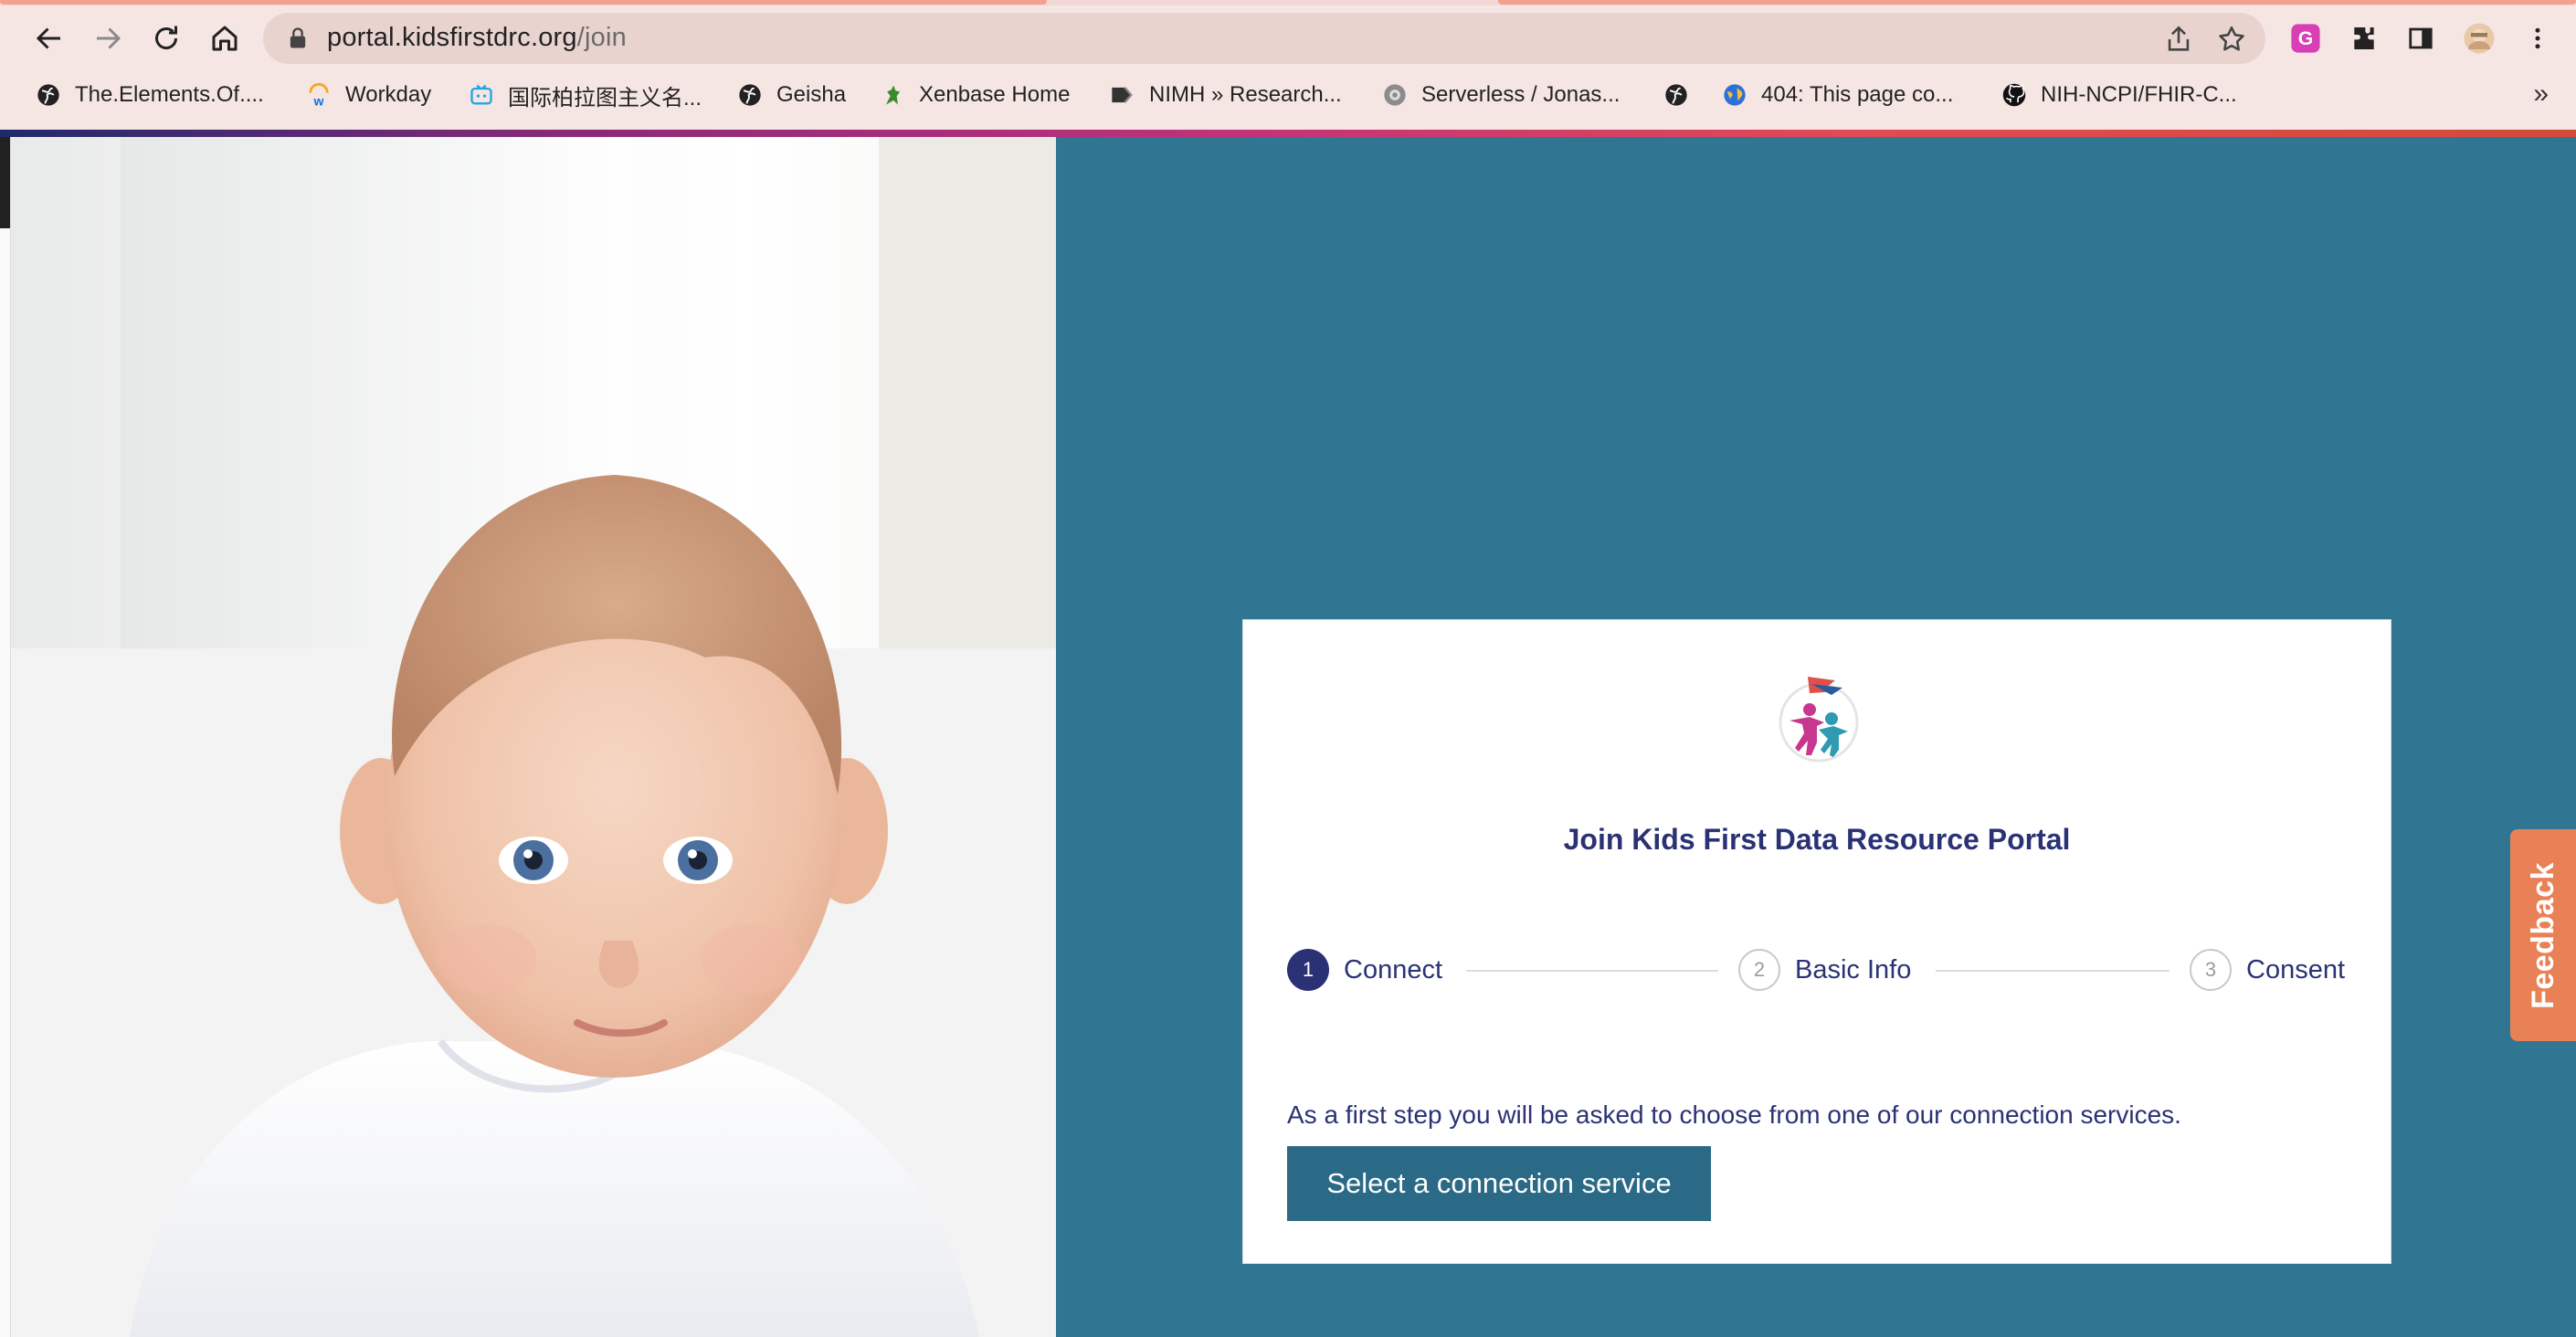 The image size is (2576, 1337). I want to click on step-number: 3, so click(2211, 970).